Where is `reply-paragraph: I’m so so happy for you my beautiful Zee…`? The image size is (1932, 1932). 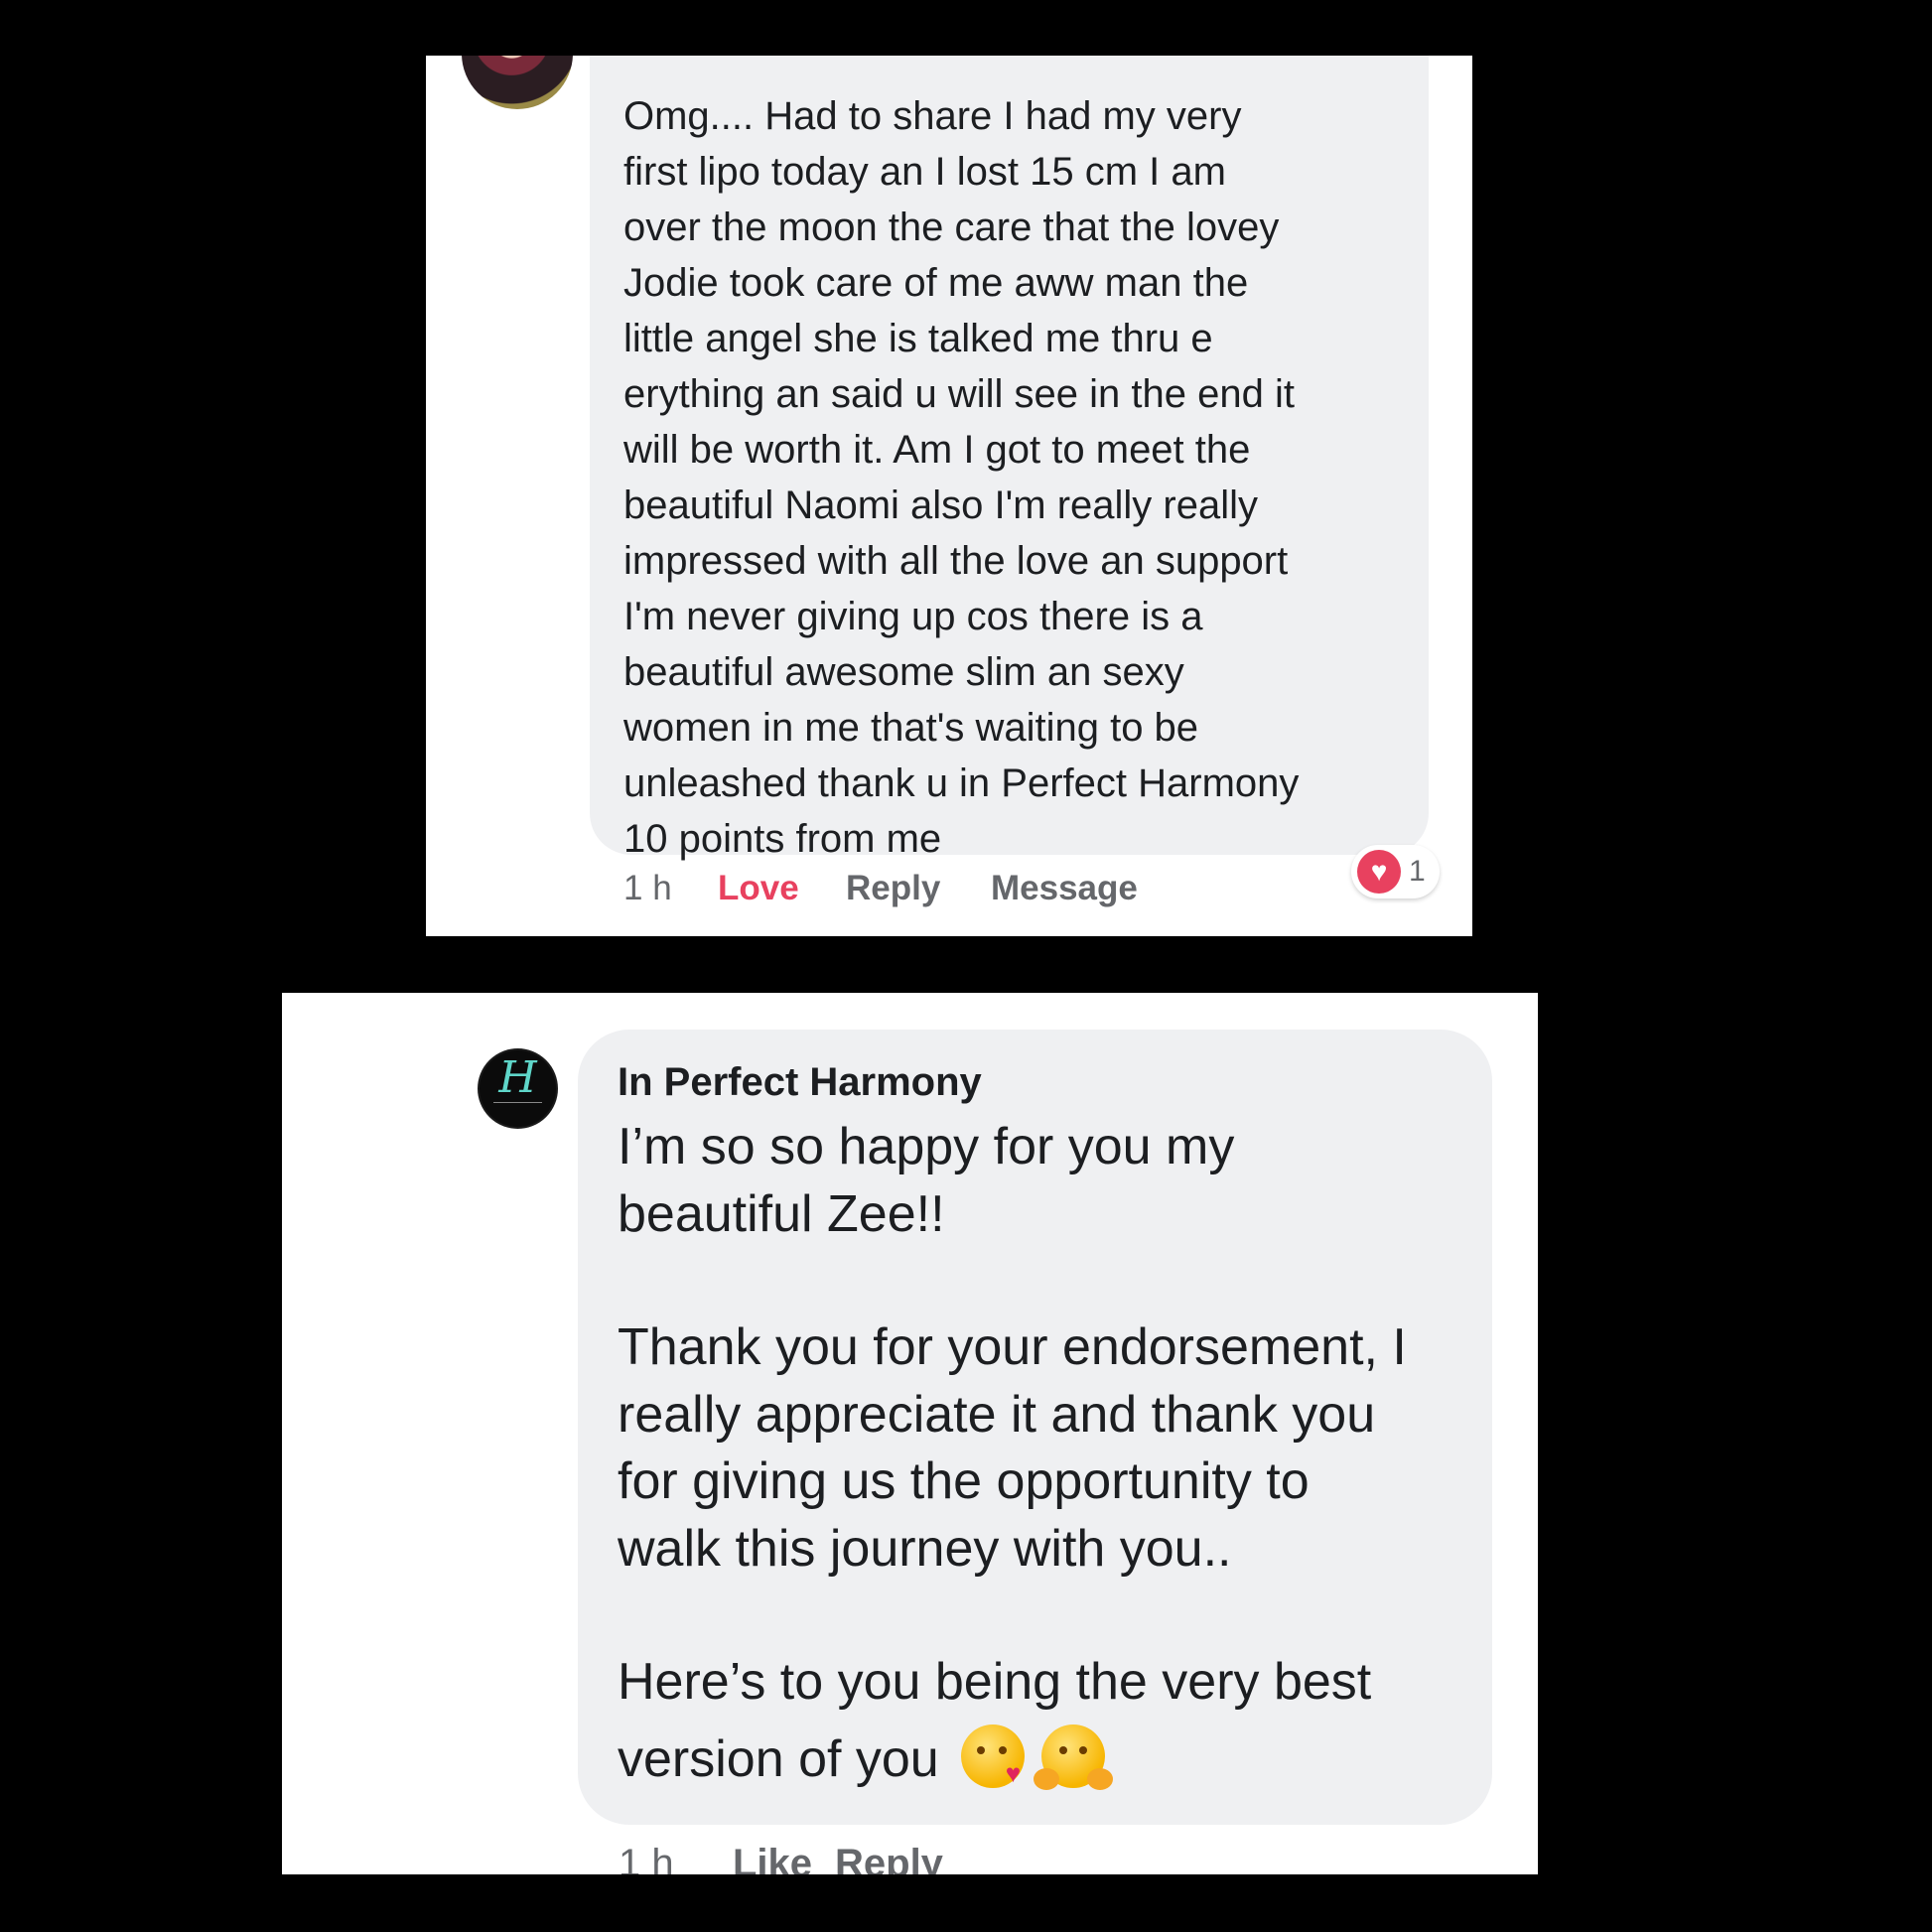 reply-paragraph: I’m so so happy for you my beautiful Zee… is located at coordinates (1040, 1181).